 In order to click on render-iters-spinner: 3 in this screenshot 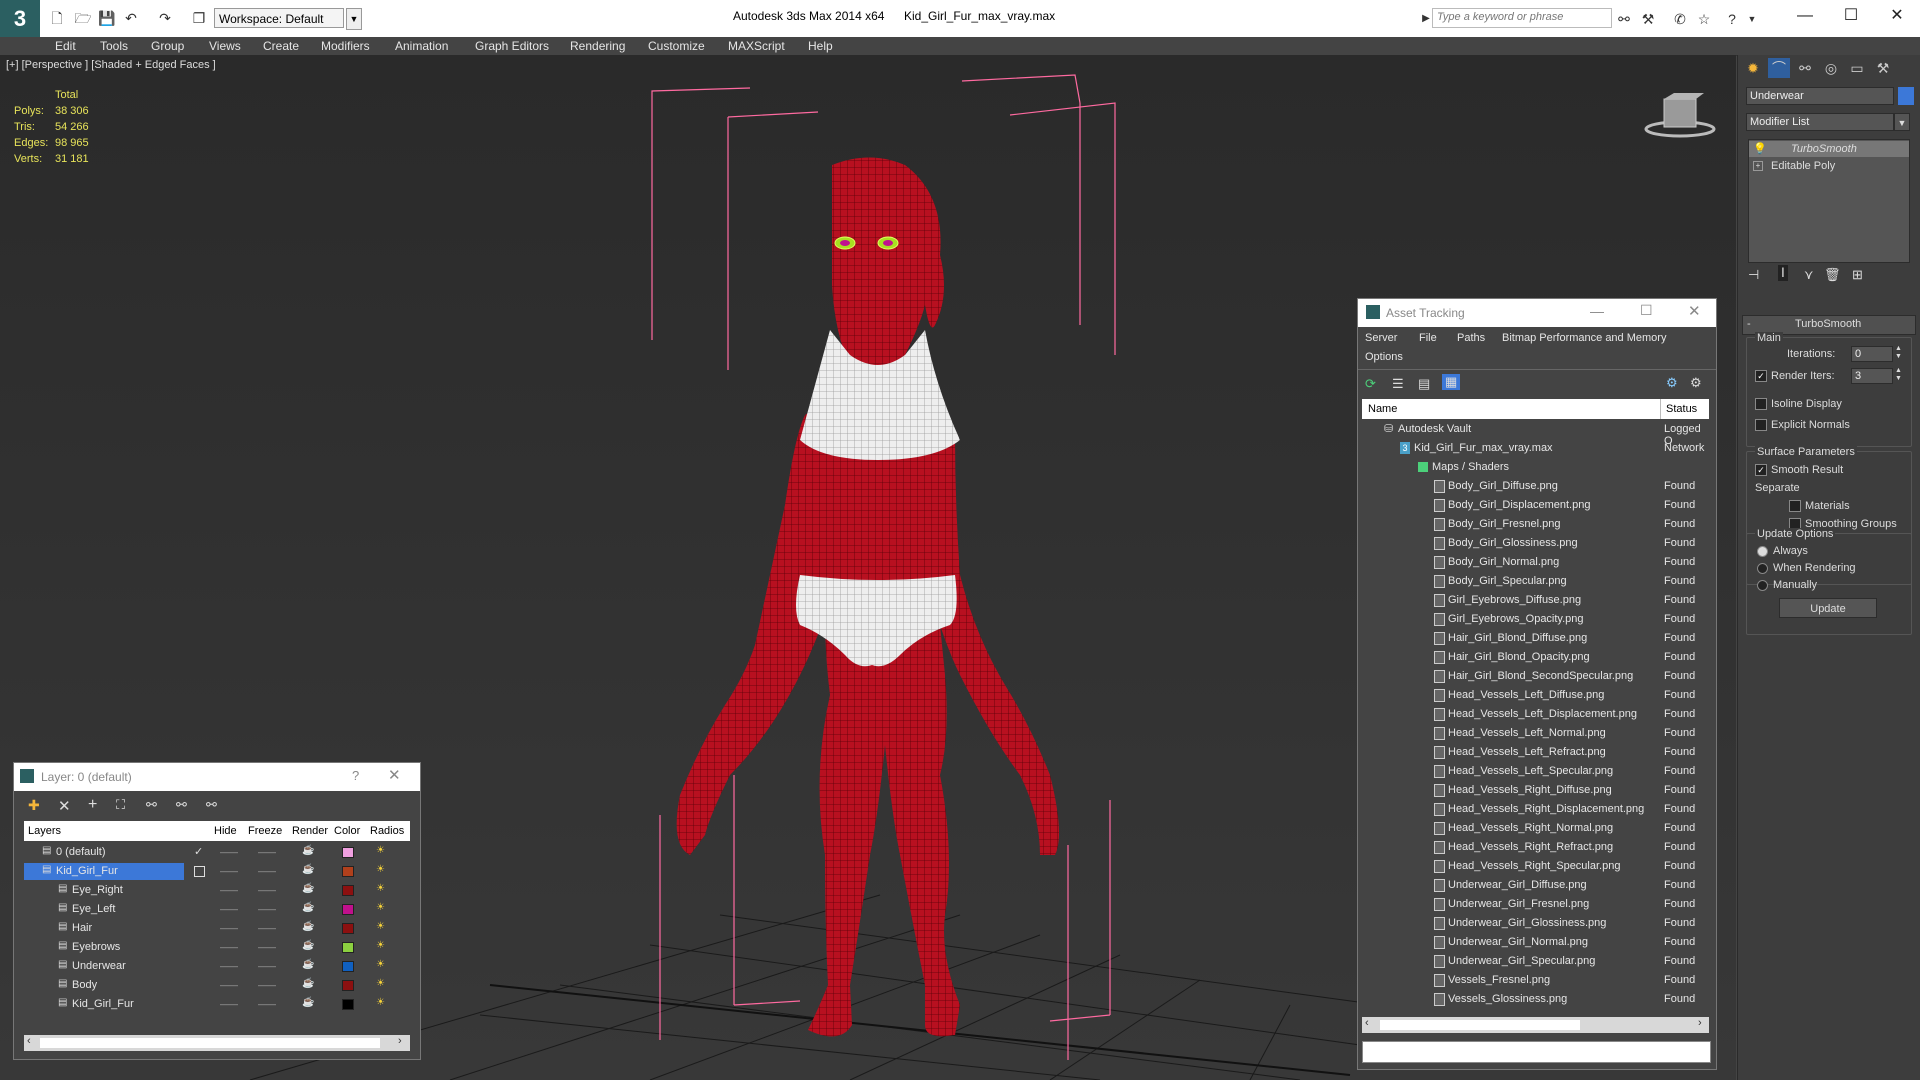, I will do `click(1872, 376)`.